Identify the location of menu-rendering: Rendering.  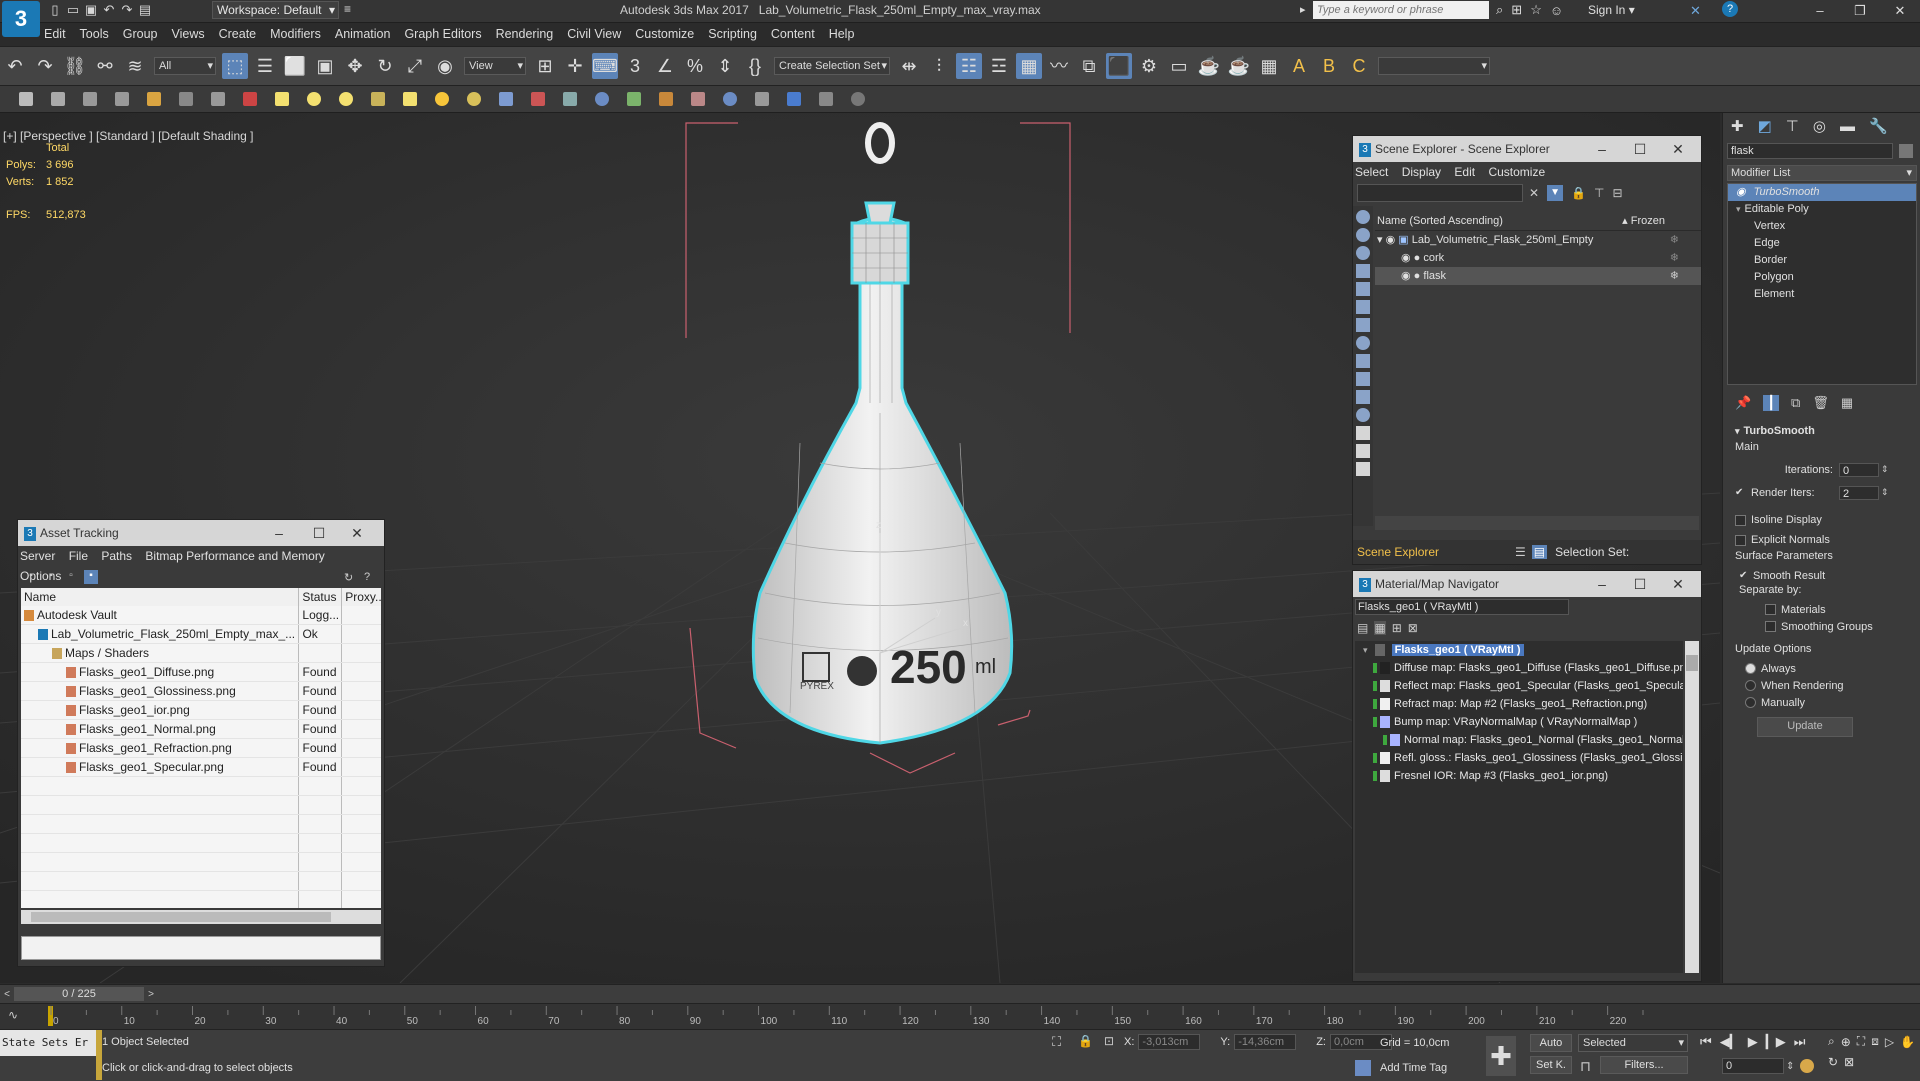
(525, 34).